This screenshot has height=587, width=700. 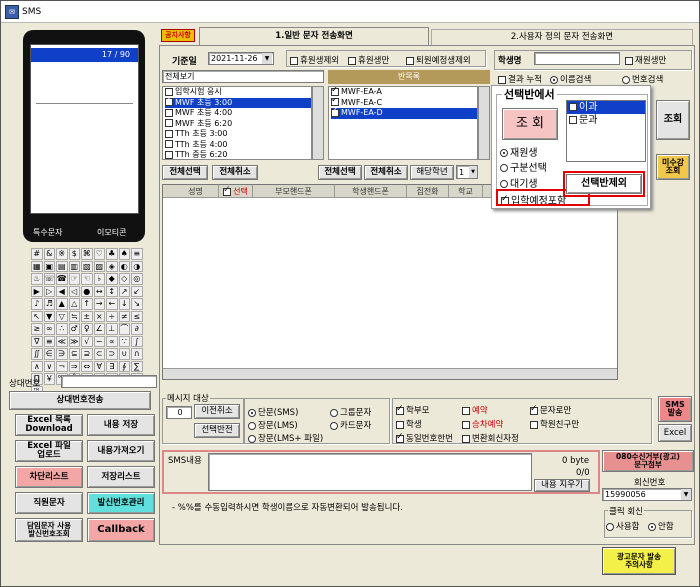 What do you see at coordinates (314, 36) in the screenshot?
I see `tab-general-send: 1.일반 문자 전송화면` at bounding box center [314, 36].